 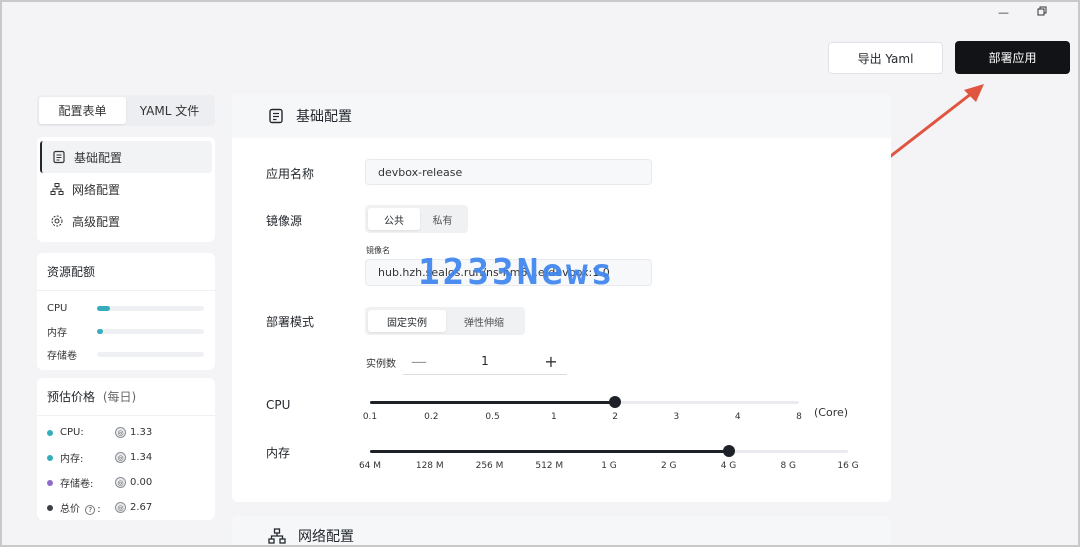 What do you see at coordinates (96, 189) in the screenshot?
I see `nav-item-label: 网络配置` at bounding box center [96, 189].